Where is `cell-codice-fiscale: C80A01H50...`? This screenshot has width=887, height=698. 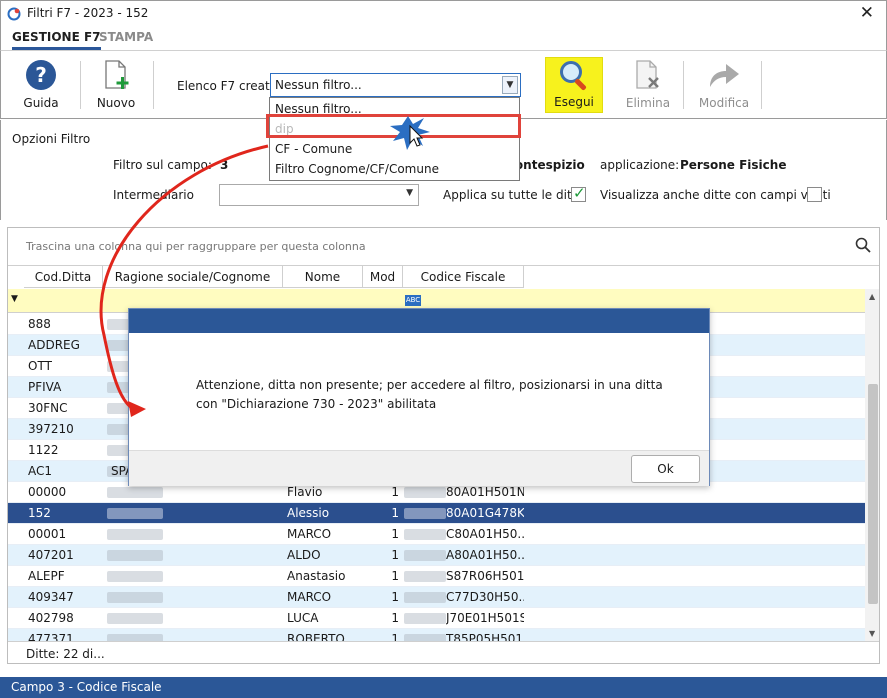
cell-codice-fiscale: C80A01H50... is located at coordinates (485, 534).